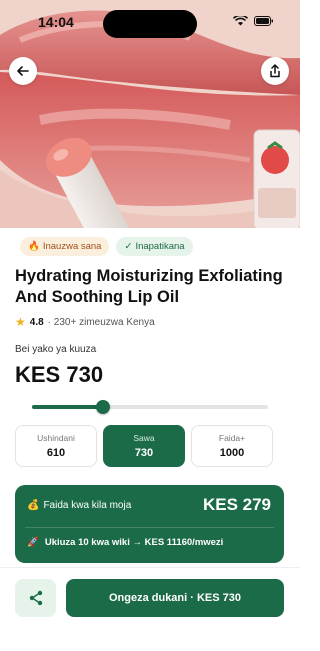 The height and width of the screenshot is (651, 320). I want to click on price-option-standard: Sawa 730, so click(144, 446).